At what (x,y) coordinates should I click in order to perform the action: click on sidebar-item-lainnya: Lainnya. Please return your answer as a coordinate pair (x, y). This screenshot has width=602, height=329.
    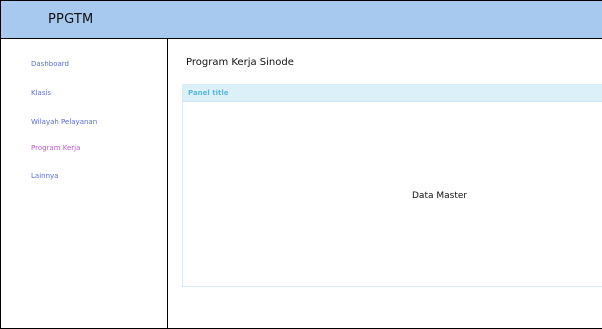
    Looking at the image, I should click on (44, 176).